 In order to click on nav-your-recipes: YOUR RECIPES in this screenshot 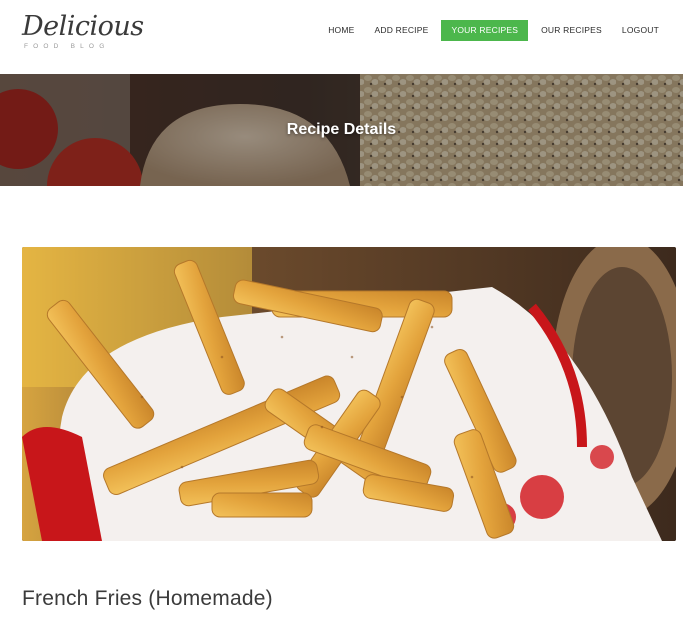, I will do `click(485, 30)`.